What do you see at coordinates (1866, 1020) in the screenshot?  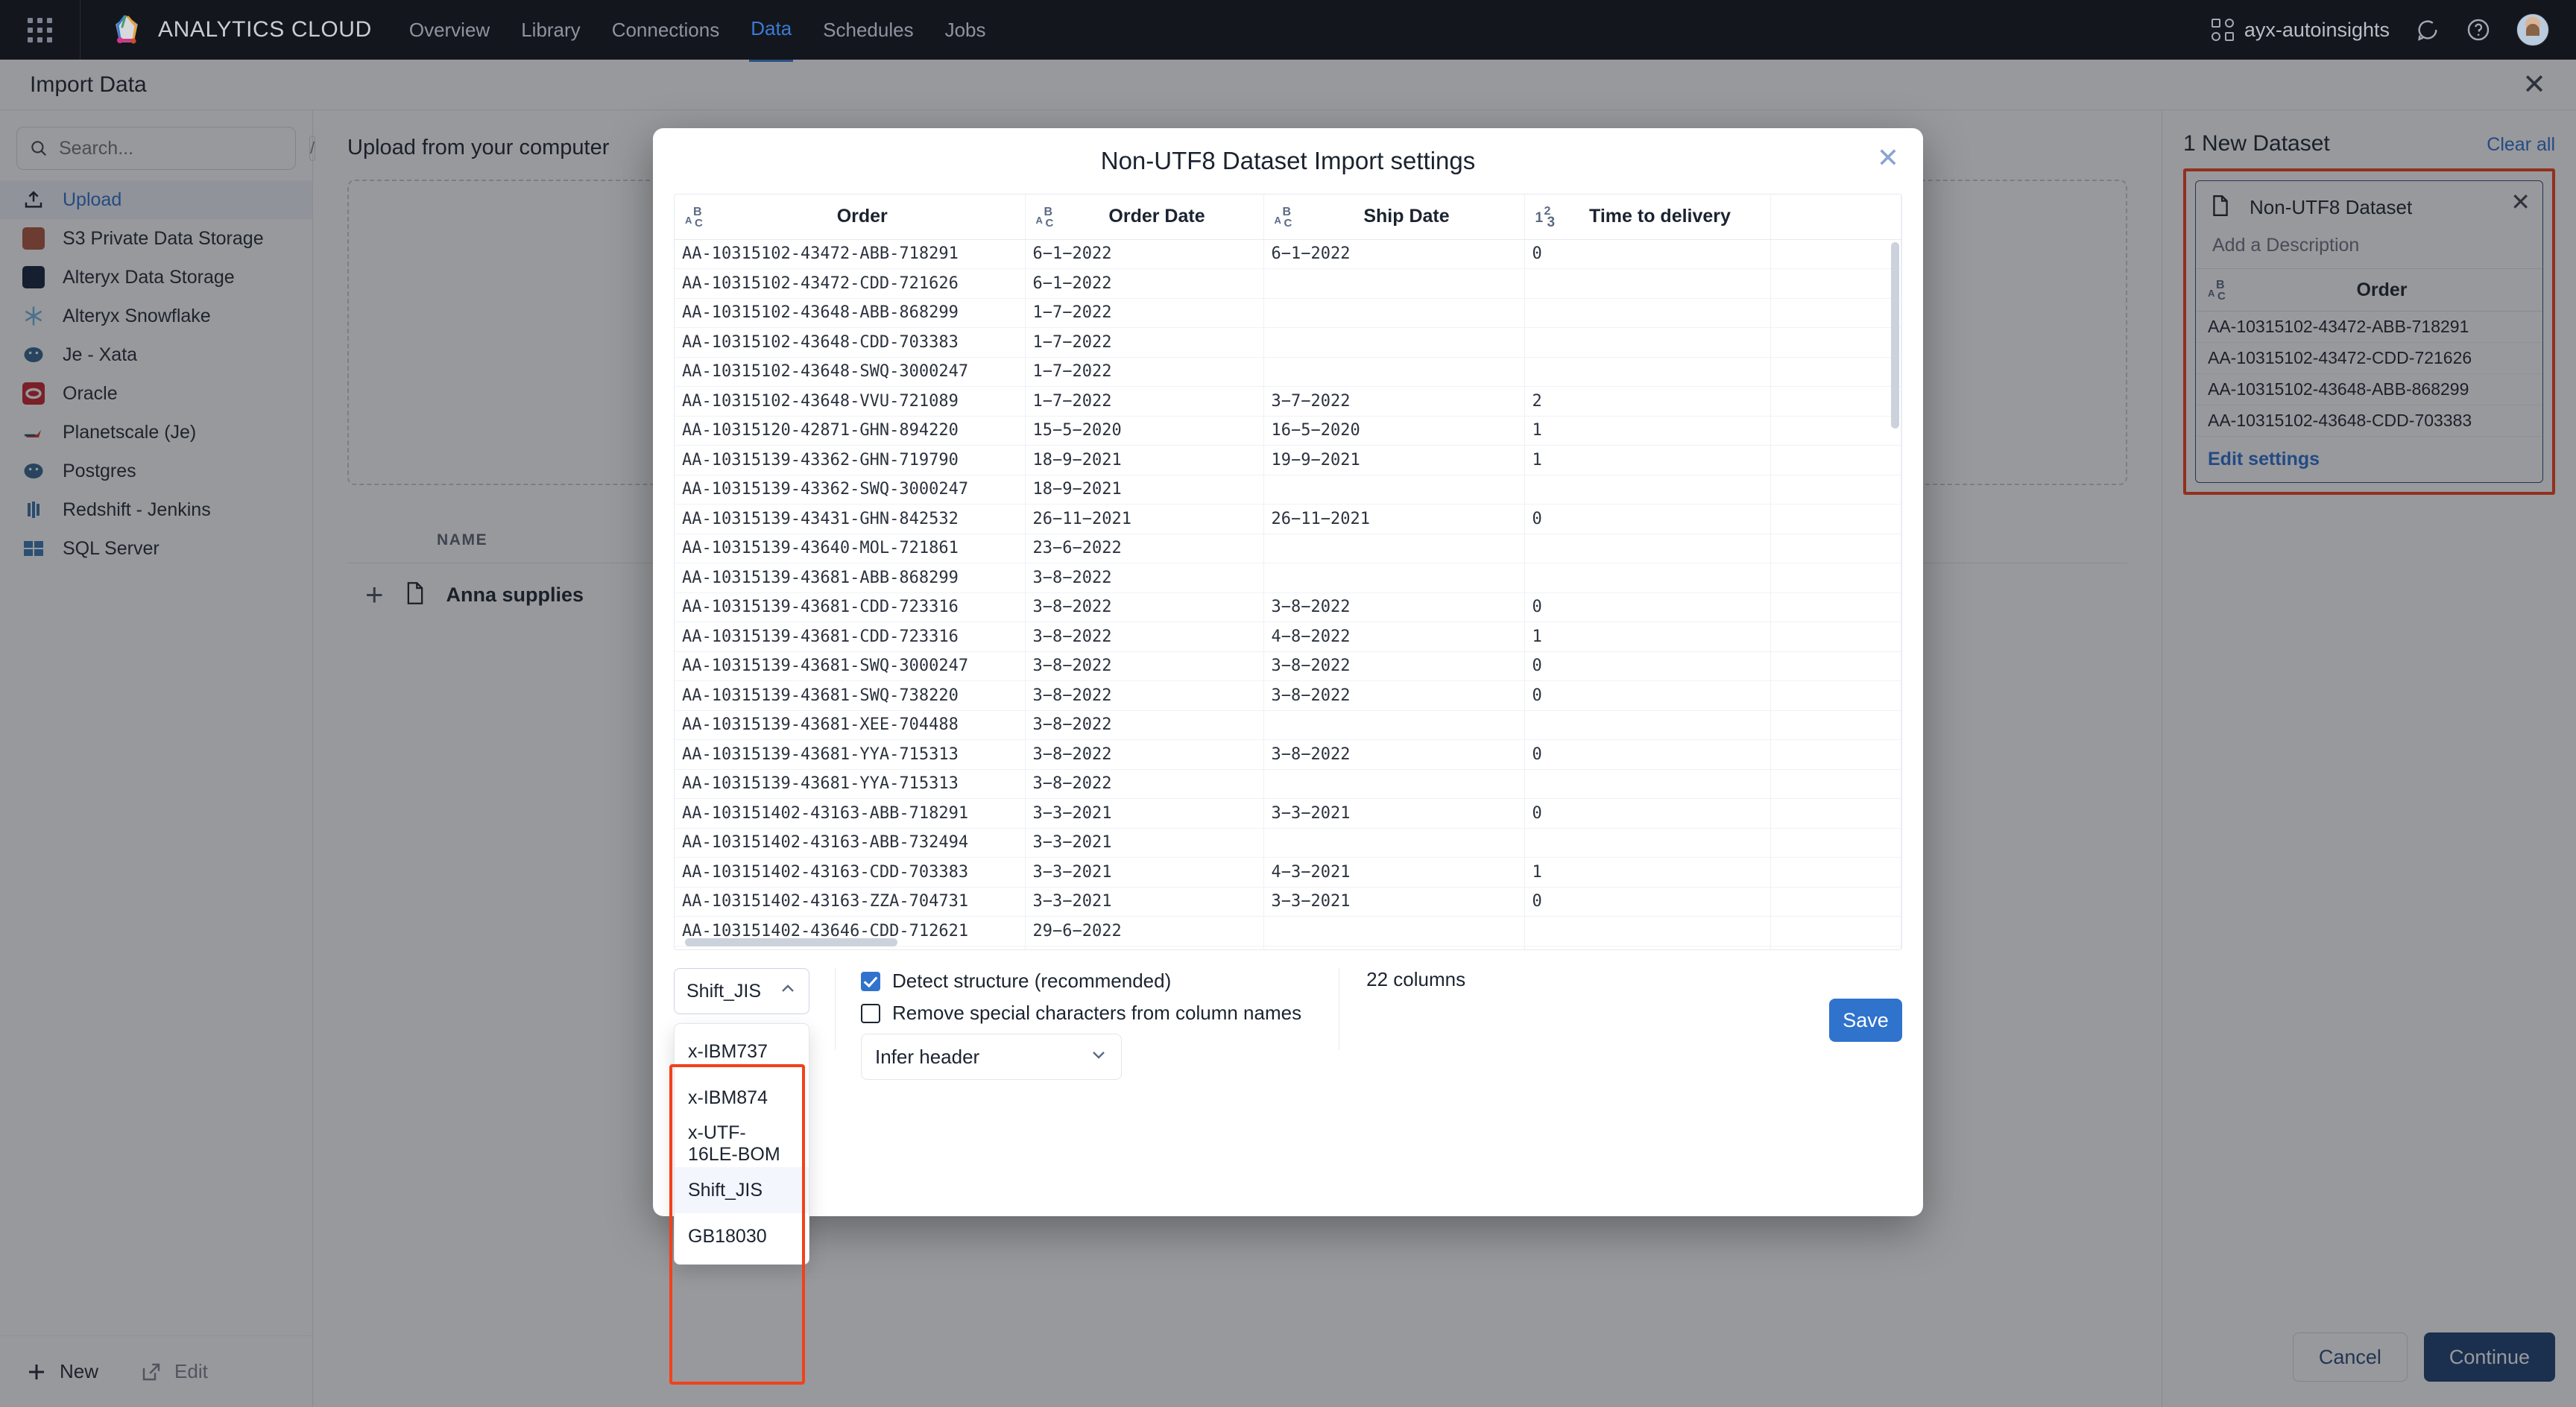 I see `save-button: Save` at bounding box center [1866, 1020].